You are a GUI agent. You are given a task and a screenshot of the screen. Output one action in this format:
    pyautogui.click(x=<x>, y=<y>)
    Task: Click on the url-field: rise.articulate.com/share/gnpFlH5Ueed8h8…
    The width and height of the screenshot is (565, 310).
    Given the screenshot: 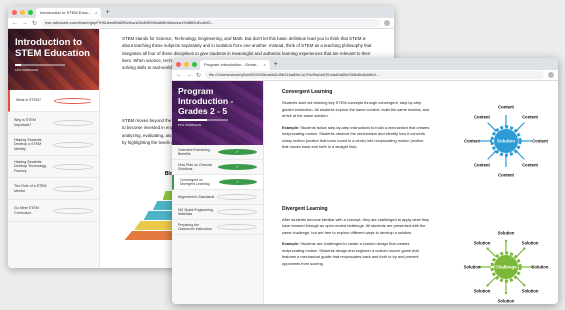 What is the action you would take?
    pyautogui.click(x=210, y=23)
    